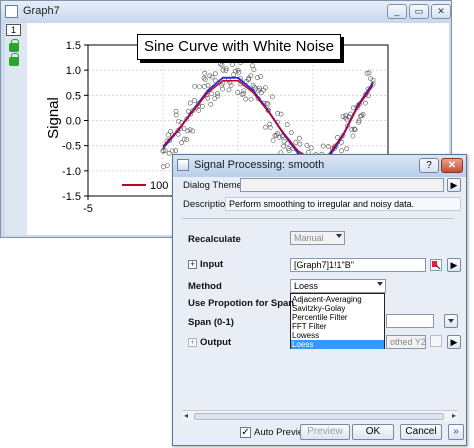  What do you see at coordinates (73, 96) in the screenshot?
I see `y-tick-label: 0.5` at bounding box center [73, 96].